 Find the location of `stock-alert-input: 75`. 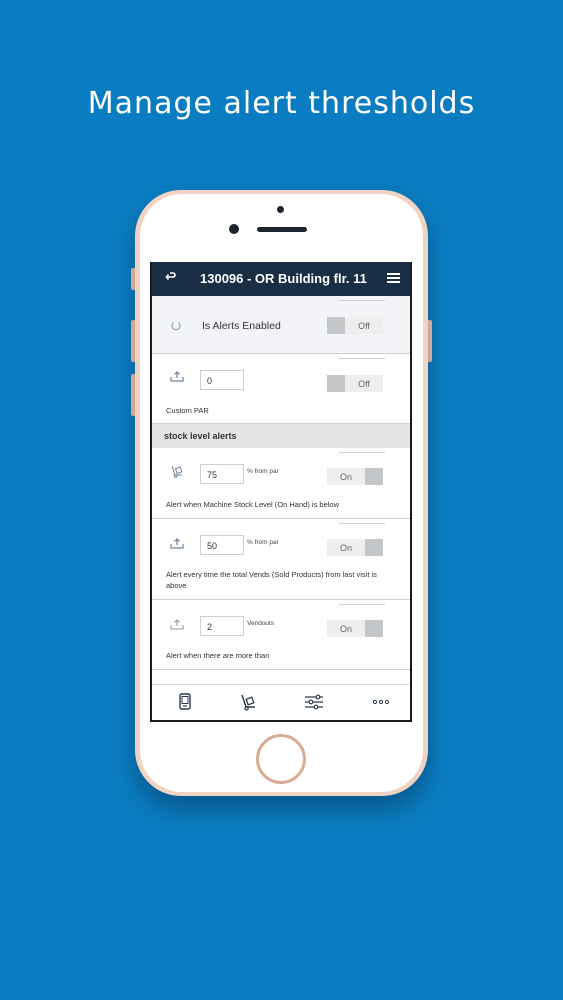

stock-alert-input: 75 is located at coordinates (222, 474).